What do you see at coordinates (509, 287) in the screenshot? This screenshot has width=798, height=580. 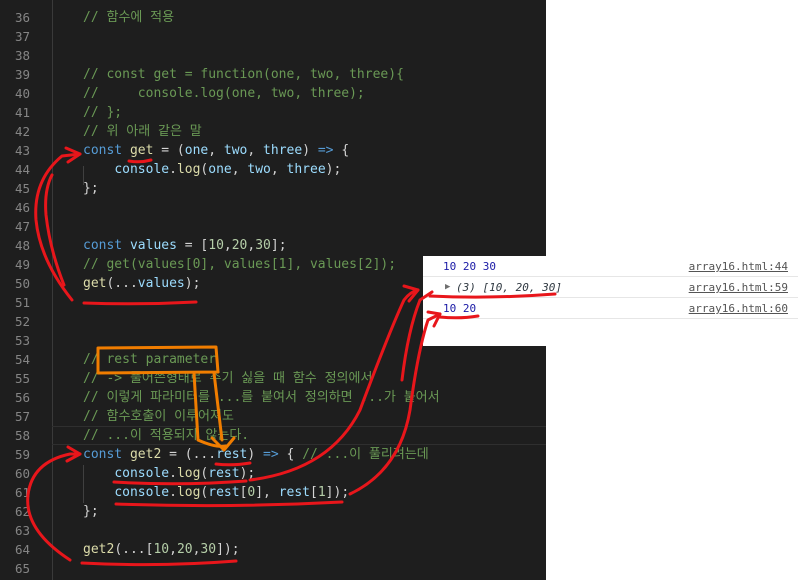 I see `console-log-array-value: (3) [10, 20, 30]` at bounding box center [509, 287].